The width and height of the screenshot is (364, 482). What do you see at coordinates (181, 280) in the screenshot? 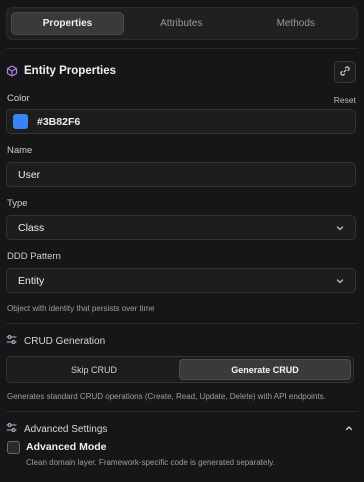
I see `ddd-pattern-select: Entity` at bounding box center [181, 280].